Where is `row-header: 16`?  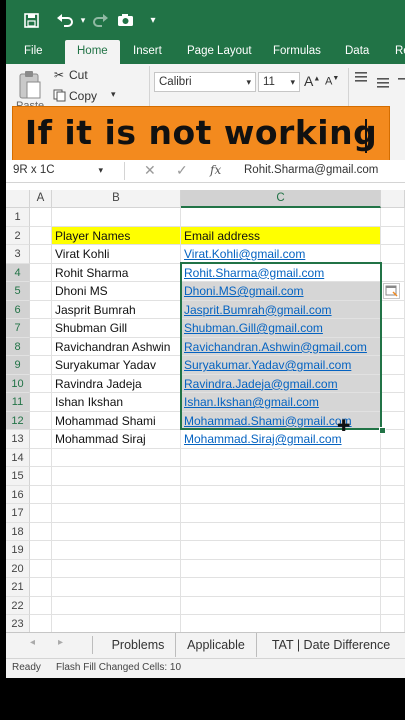 row-header: 16 is located at coordinates (18, 494).